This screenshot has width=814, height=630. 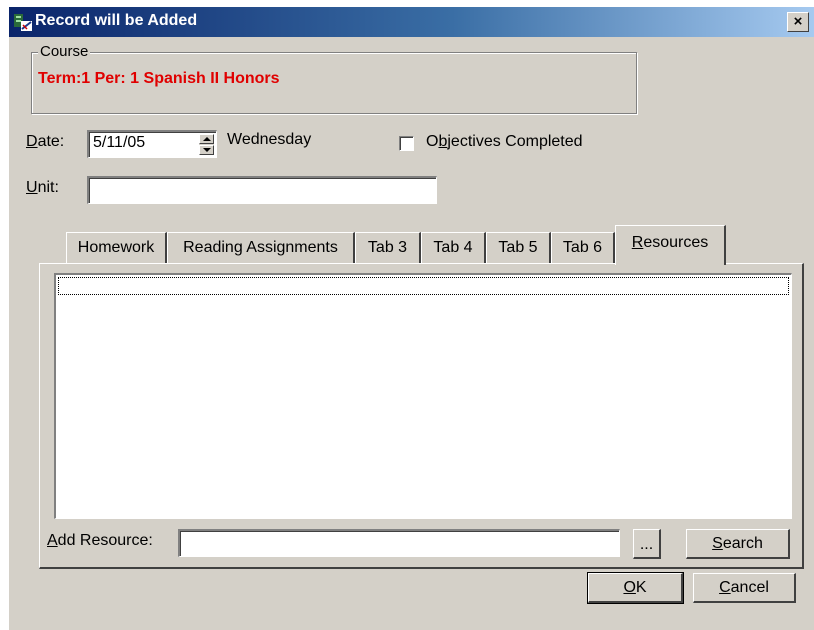 I want to click on date-label: Date:, so click(x=45, y=141).